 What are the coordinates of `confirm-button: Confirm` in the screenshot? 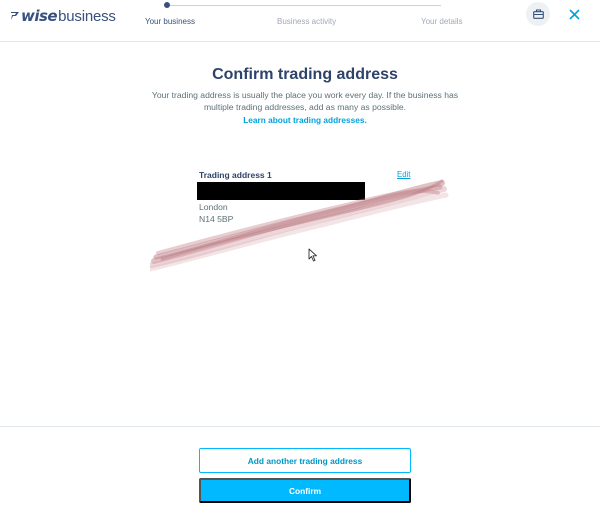 It's located at (305, 490).